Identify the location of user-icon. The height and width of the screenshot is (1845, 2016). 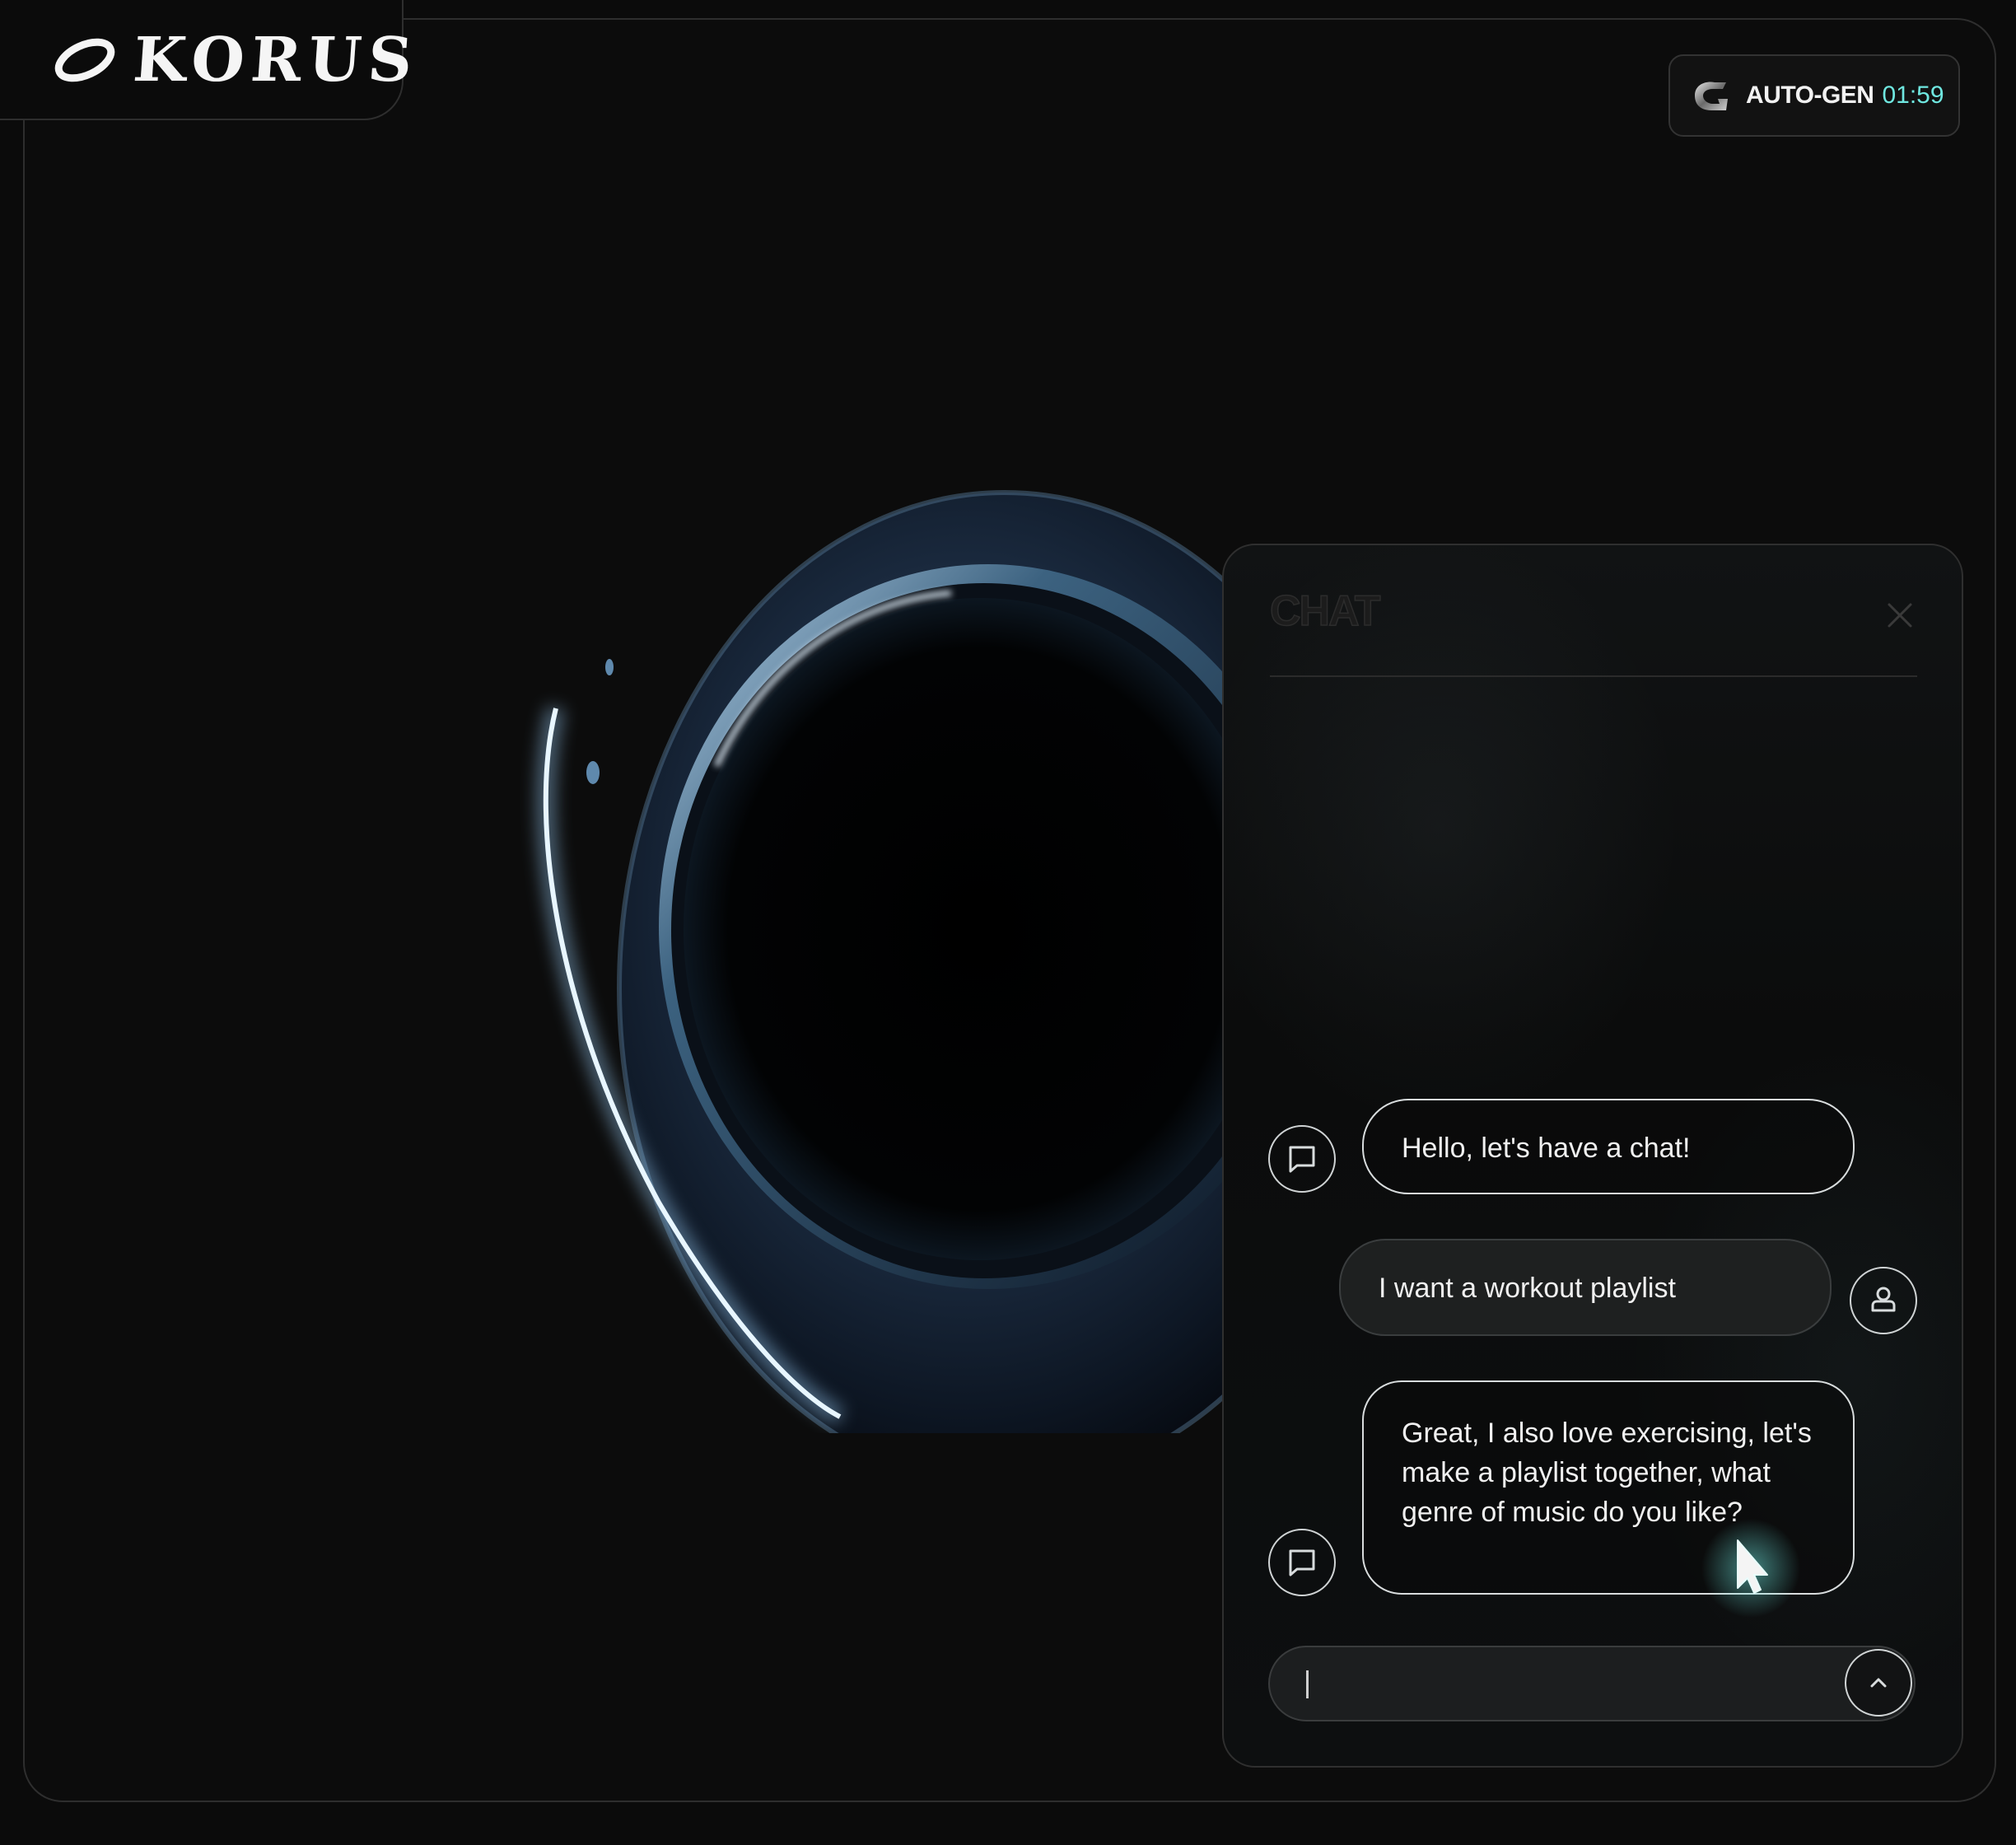
(1883, 1299).